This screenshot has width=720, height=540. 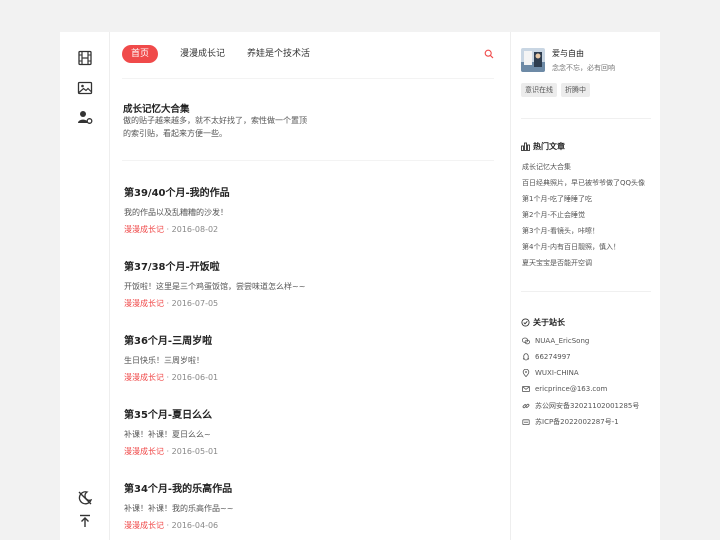 I want to click on theme-toggle-icon, so click(x=85, y=498).